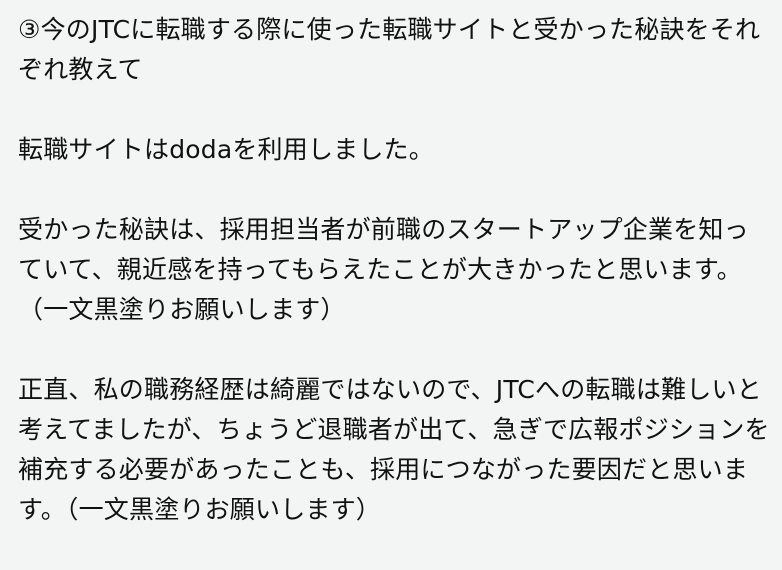  Describe the element at coordinates (226, 149) in the screenshot. I see `job-site-paragraph: 転職サイトはdodaを利用しました。` at that location.